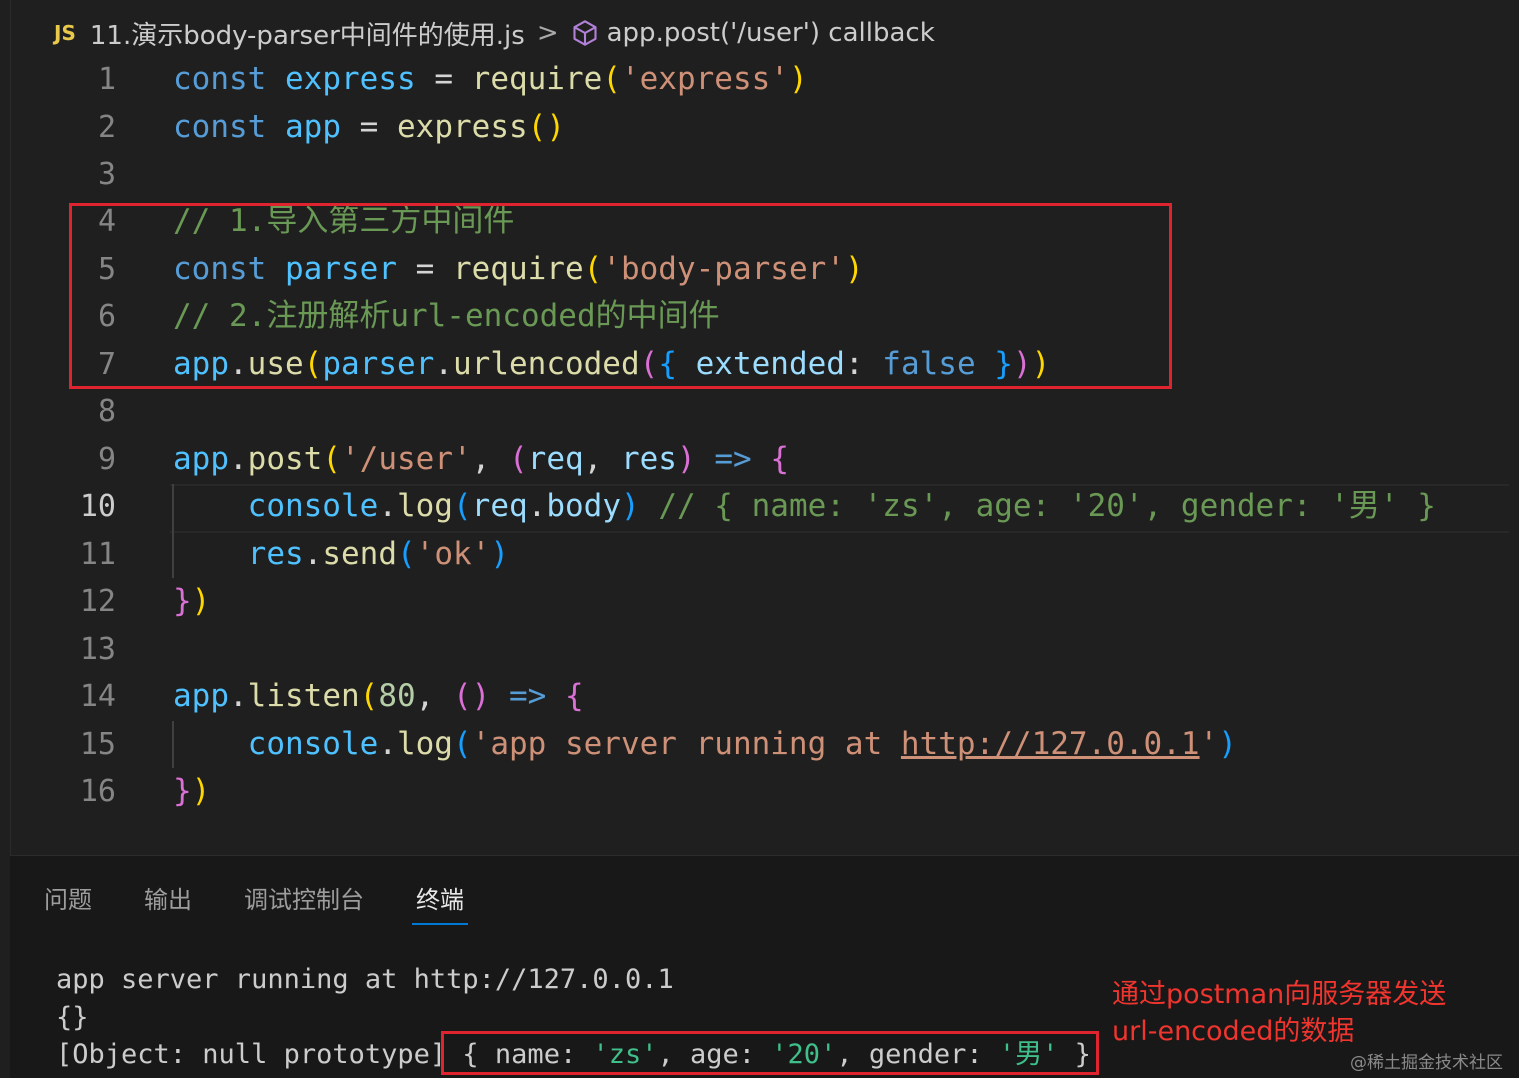 Image resolution: width=1519 pixels, height=1078 pixels. Describe the element at coordinates (1426, 1063) in the screenshot. I see `watermark: @稀土掘金技术社区` at that location.